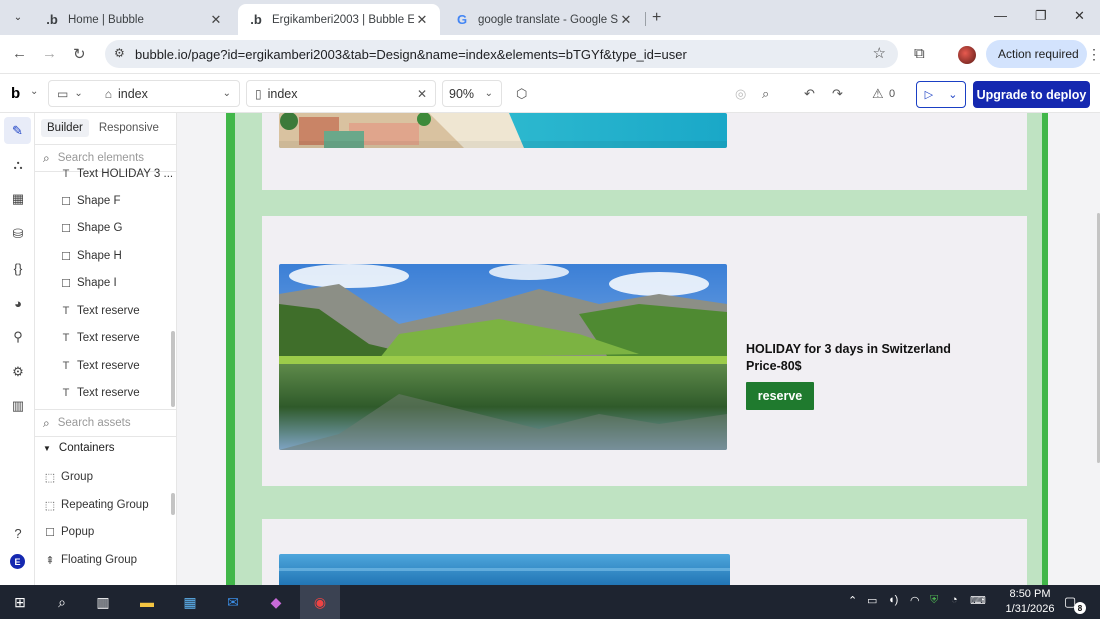  What do you see at coordinates (1031, 94) in the screenshot?
I see `upgrade-to-deploy-button: Upgrade to deploy` at bounding box center [1031, 94].